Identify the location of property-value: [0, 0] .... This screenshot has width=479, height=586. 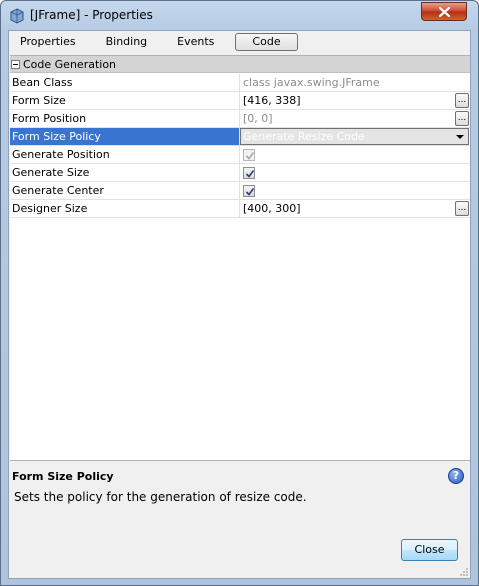
(355, 118).